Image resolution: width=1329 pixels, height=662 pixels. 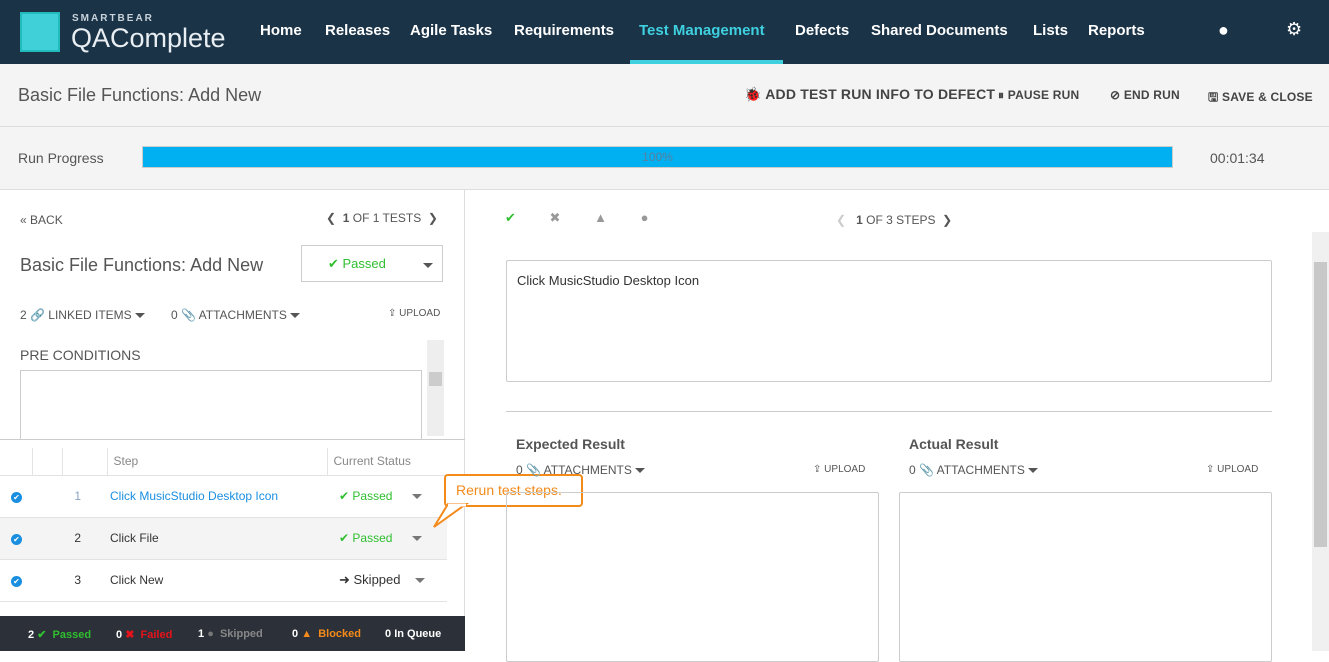 I want to click on pass-step-icon: ✔, so click(x=510, y=217).